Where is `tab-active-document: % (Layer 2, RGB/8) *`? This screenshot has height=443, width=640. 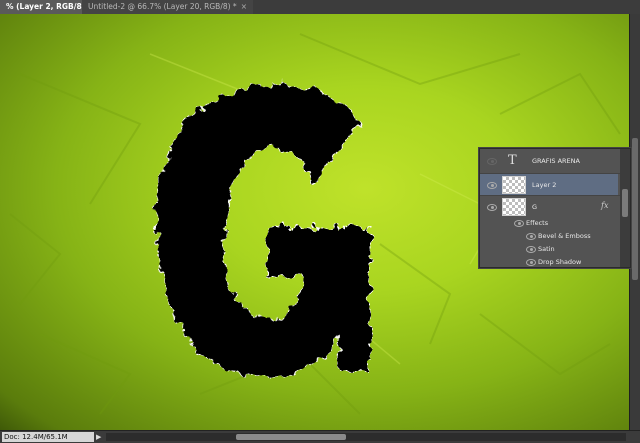 tab-active-document: % (Layer 2, RGB/8) * is located at coordinates (46, 7).